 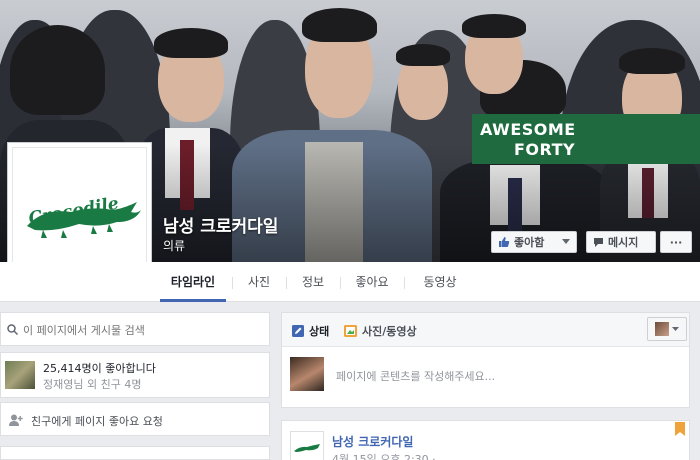 I want to click on invite-label: 친구에게 페이지 좋아요 요청, so click(x=97, y=421).